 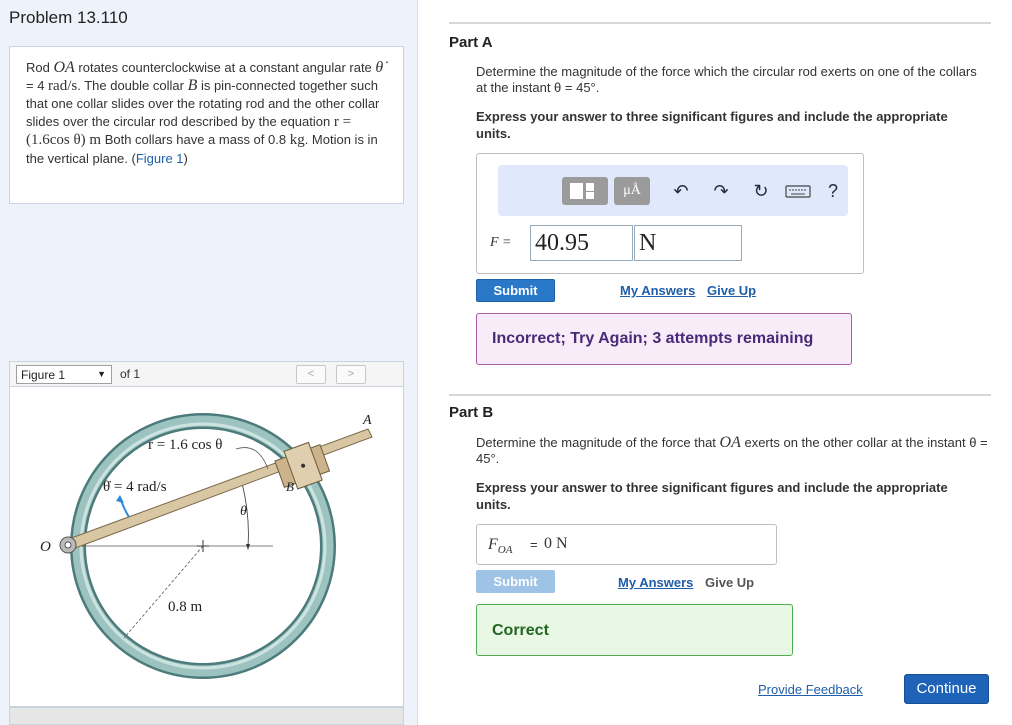 I want to click on part-a-answer-box: μÅ ↶ ↷ ↻ ? F = 40.95 N, so click(x=670, y=213).